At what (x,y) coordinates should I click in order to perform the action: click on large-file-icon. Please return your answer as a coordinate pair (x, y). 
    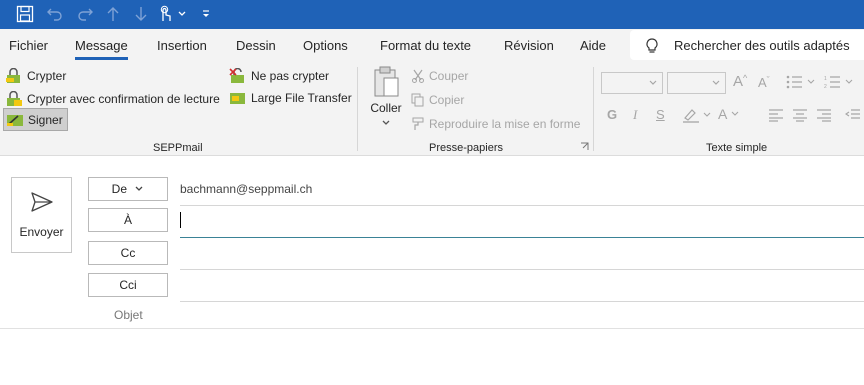
    Looking at the image, I should click on (237, 98).